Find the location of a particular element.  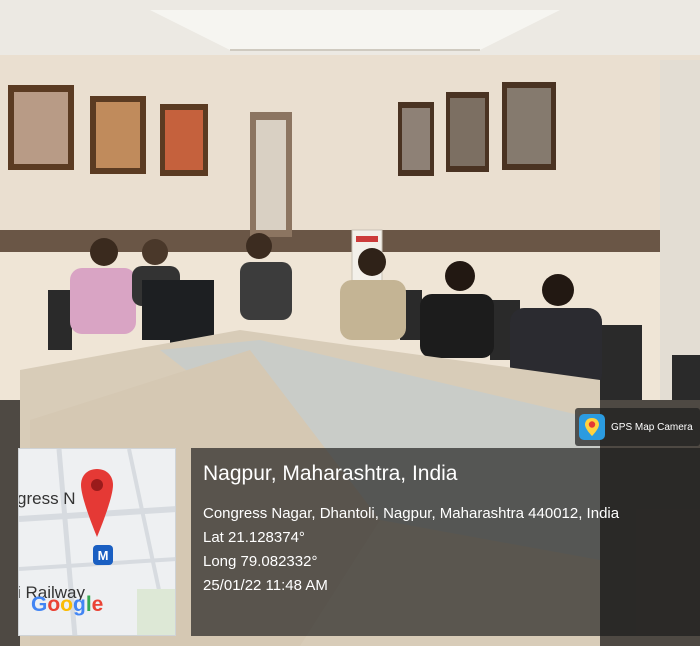

metro-station-icon: M is located at coordinates (103, 555).